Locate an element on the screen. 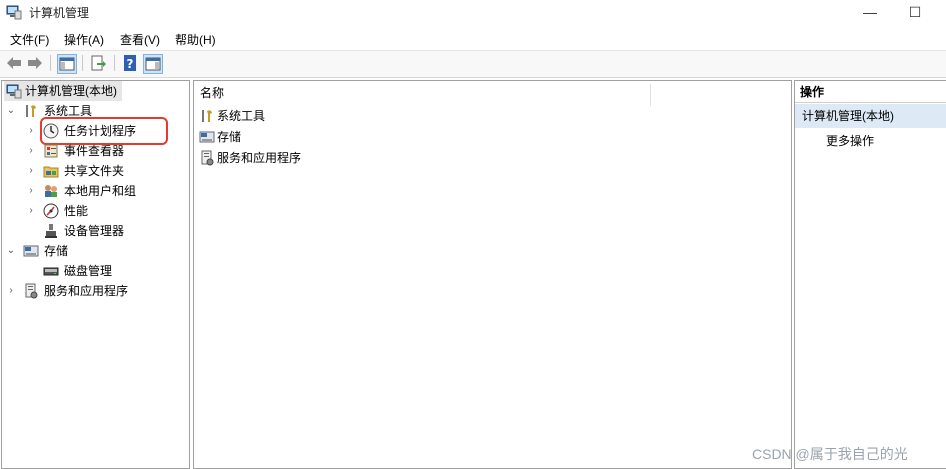 This screenshot has height=469, width=946. list-item-services-applications: 服务和应用程序 is located at coordinates (264, 158).